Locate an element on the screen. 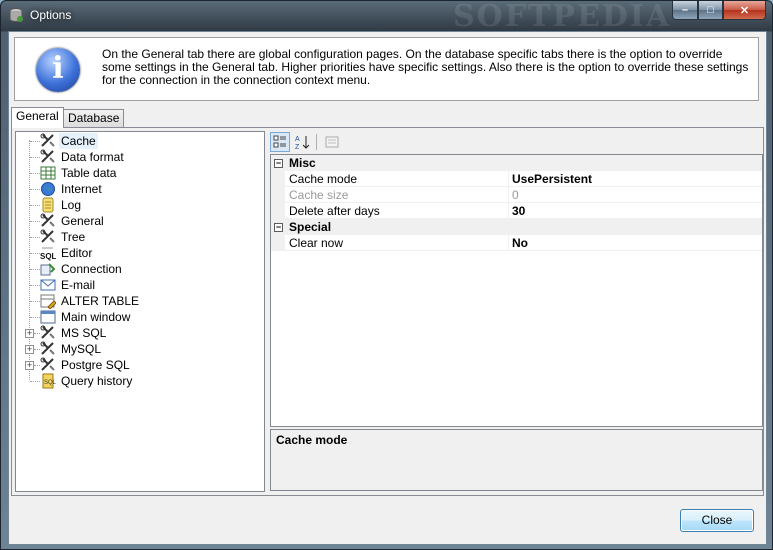 This screenshot has width=773, height=550. tree-item-label: Connection is located at coordinates (91, 269).